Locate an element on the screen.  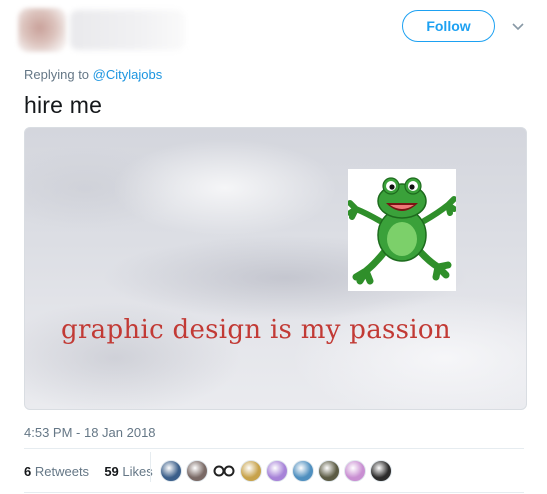
frog-image is located at coordinates (402, 230).